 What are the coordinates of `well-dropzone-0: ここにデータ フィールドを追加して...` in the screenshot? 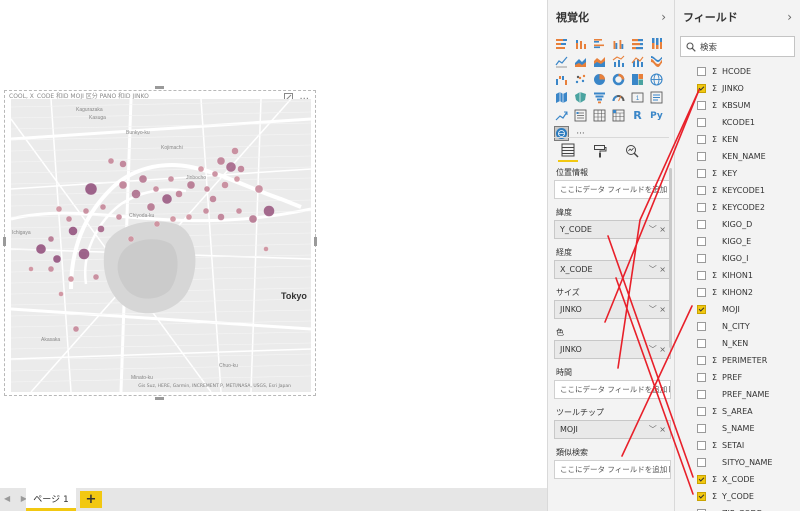 It's located at (612, 189).